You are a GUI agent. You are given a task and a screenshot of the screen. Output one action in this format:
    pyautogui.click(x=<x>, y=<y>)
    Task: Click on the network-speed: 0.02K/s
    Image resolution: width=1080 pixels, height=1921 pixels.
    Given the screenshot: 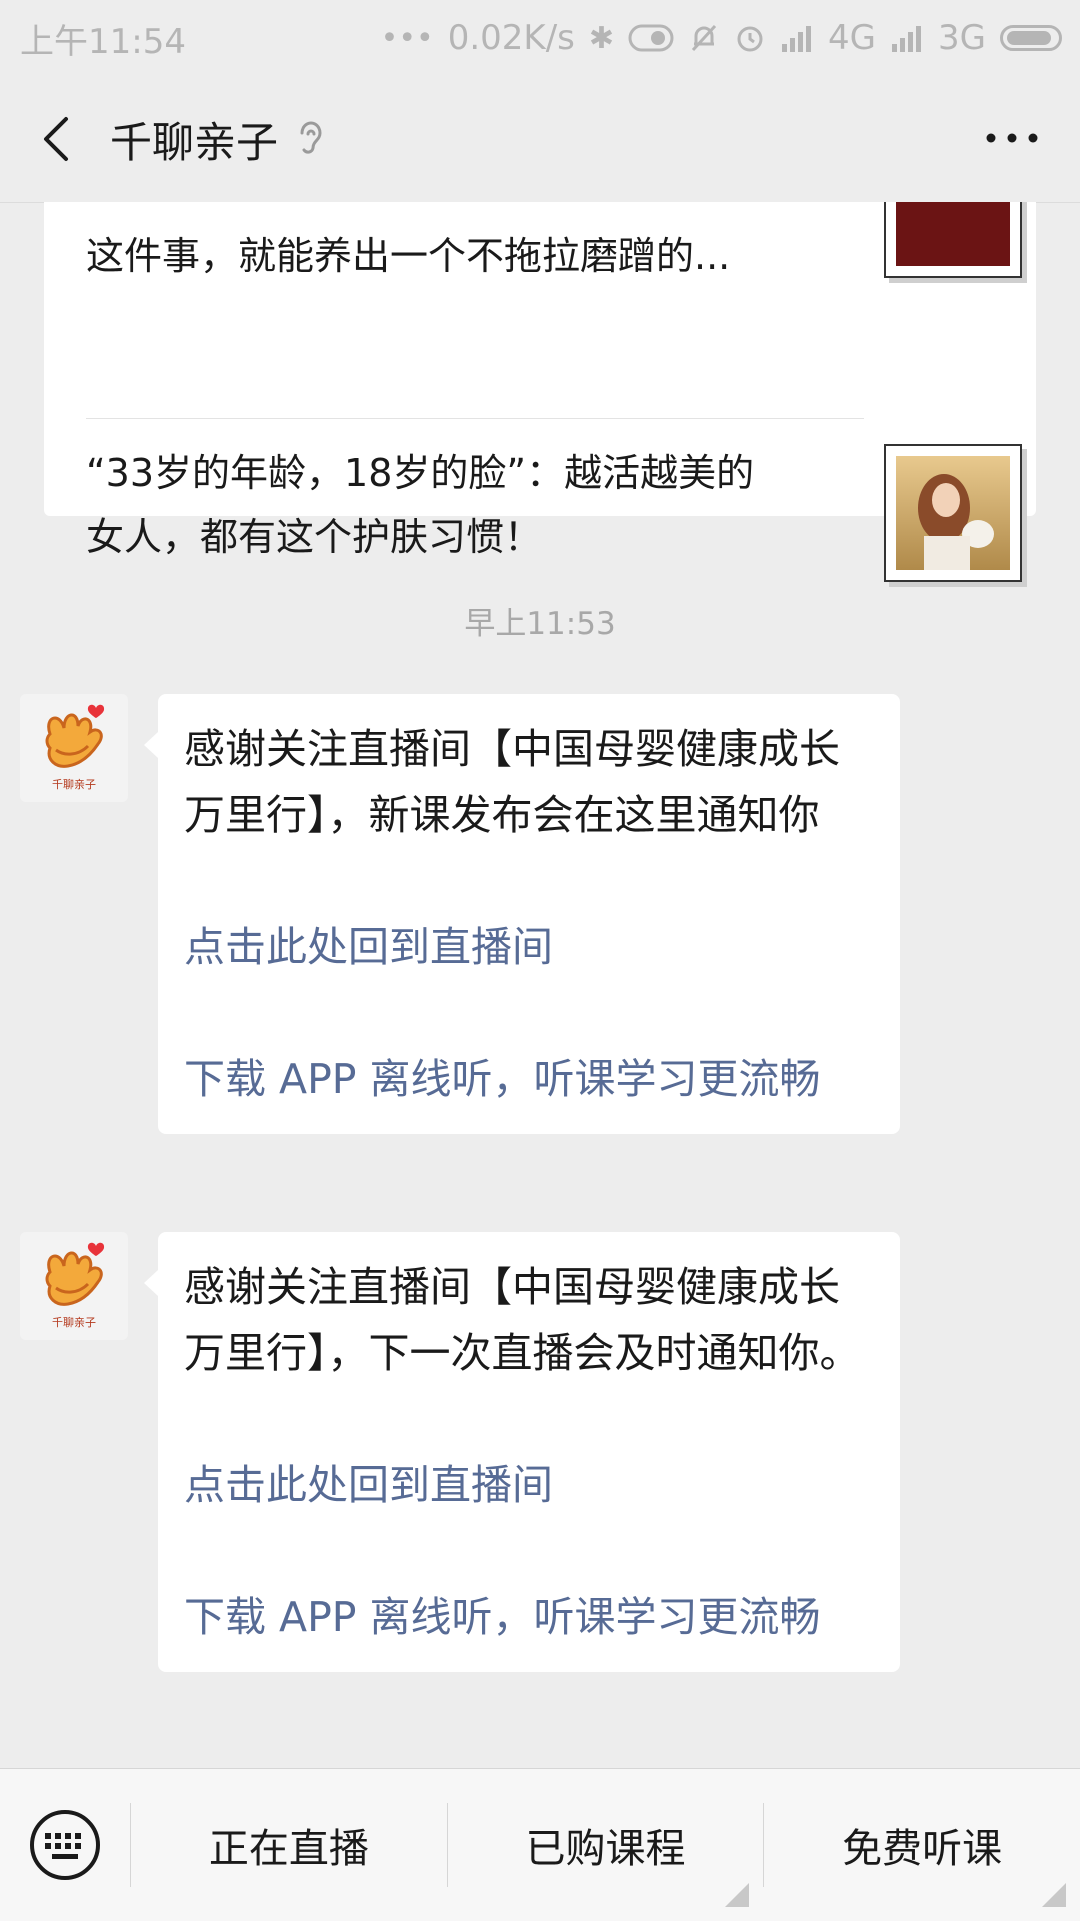 What is the action you would take?
    pyautogui.click(x=511, y=38)
    